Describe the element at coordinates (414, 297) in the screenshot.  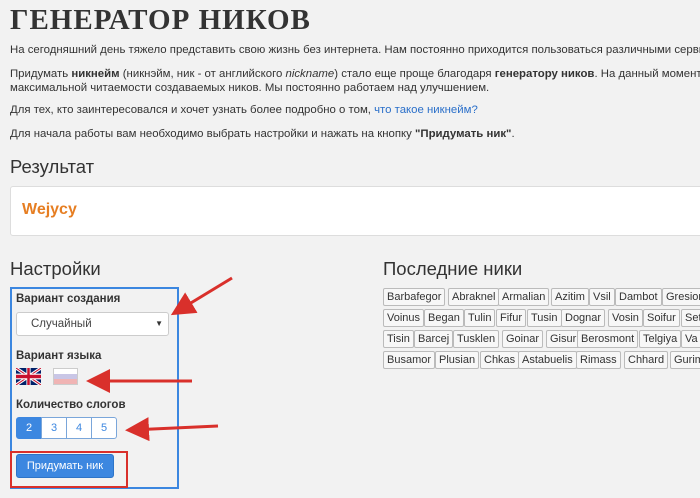
I see `recent-nick-tag: Barbafegor` at that location.